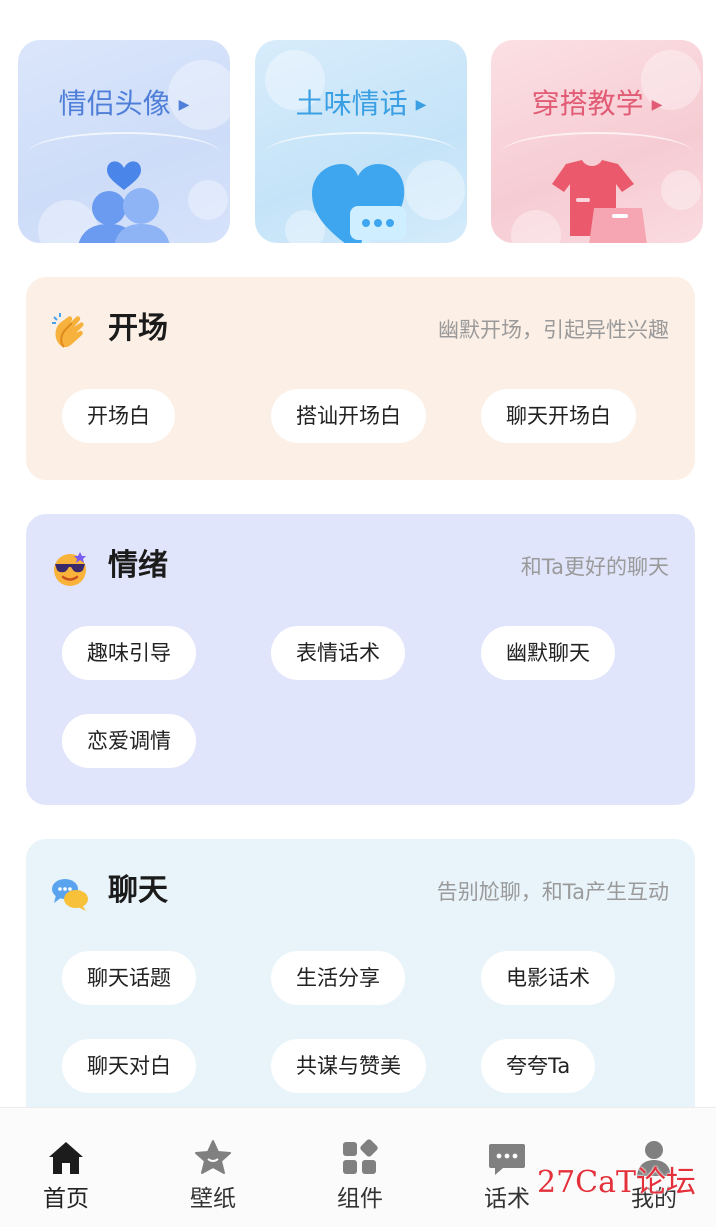  What do you see at coordinates (507, 1159) in the screenshot?
I see `message-icon` at bounding box center [507, 1159].